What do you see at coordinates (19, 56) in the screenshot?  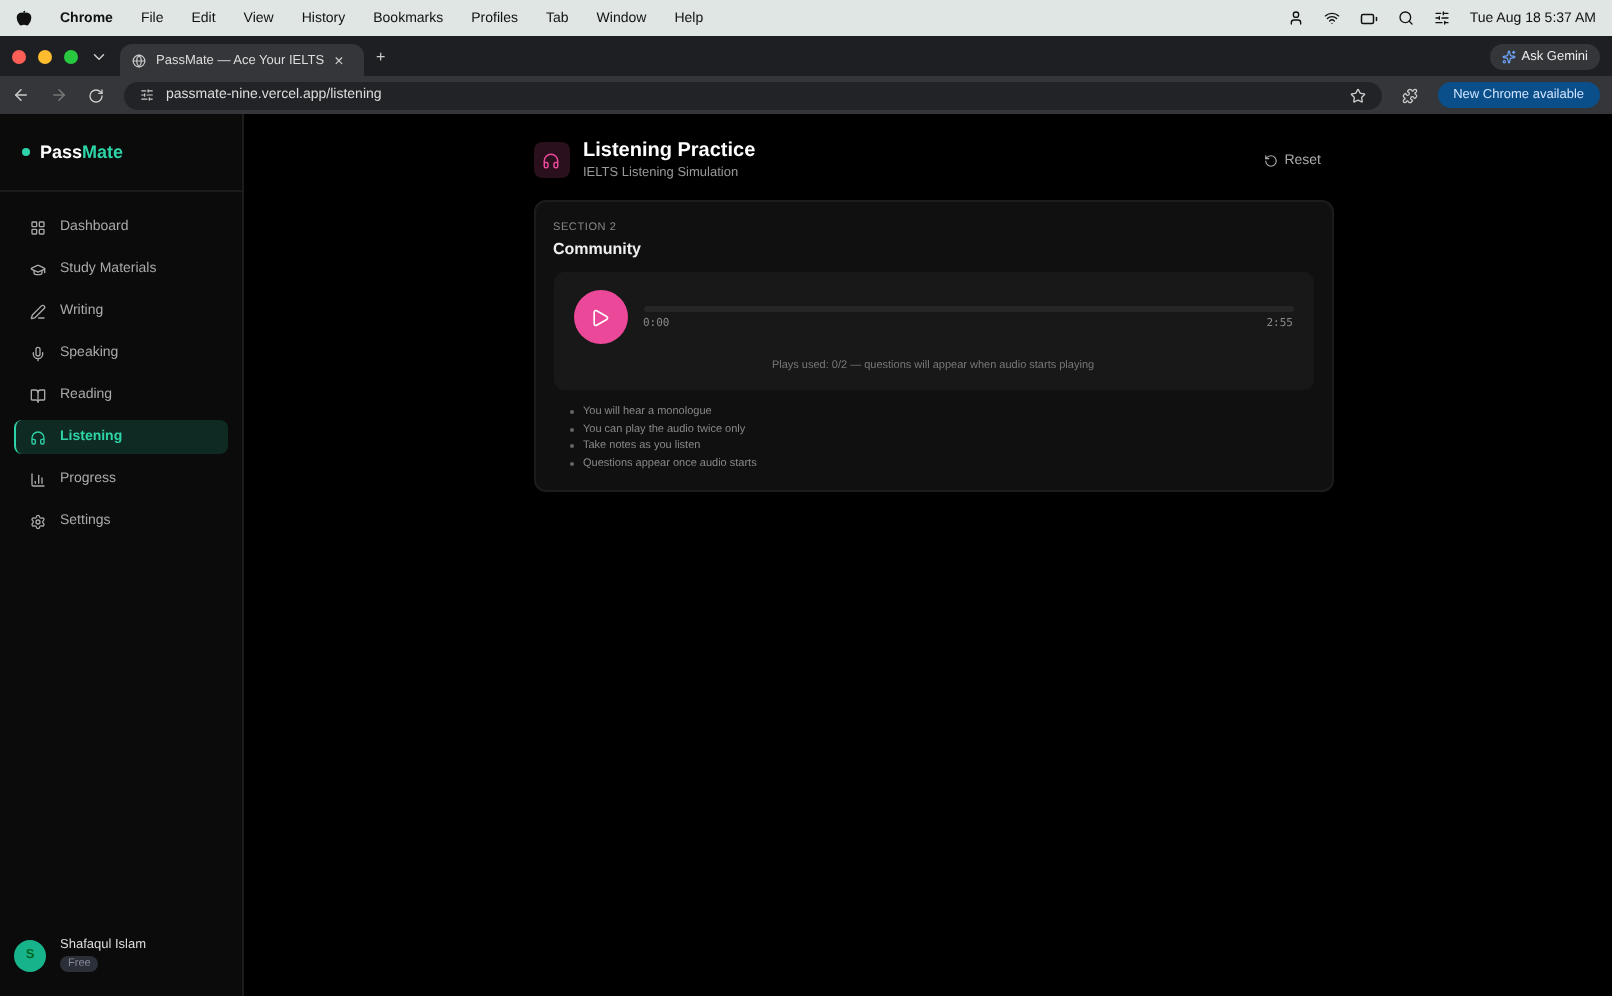 I see `close-window-button` at bounding box center [19, 56].